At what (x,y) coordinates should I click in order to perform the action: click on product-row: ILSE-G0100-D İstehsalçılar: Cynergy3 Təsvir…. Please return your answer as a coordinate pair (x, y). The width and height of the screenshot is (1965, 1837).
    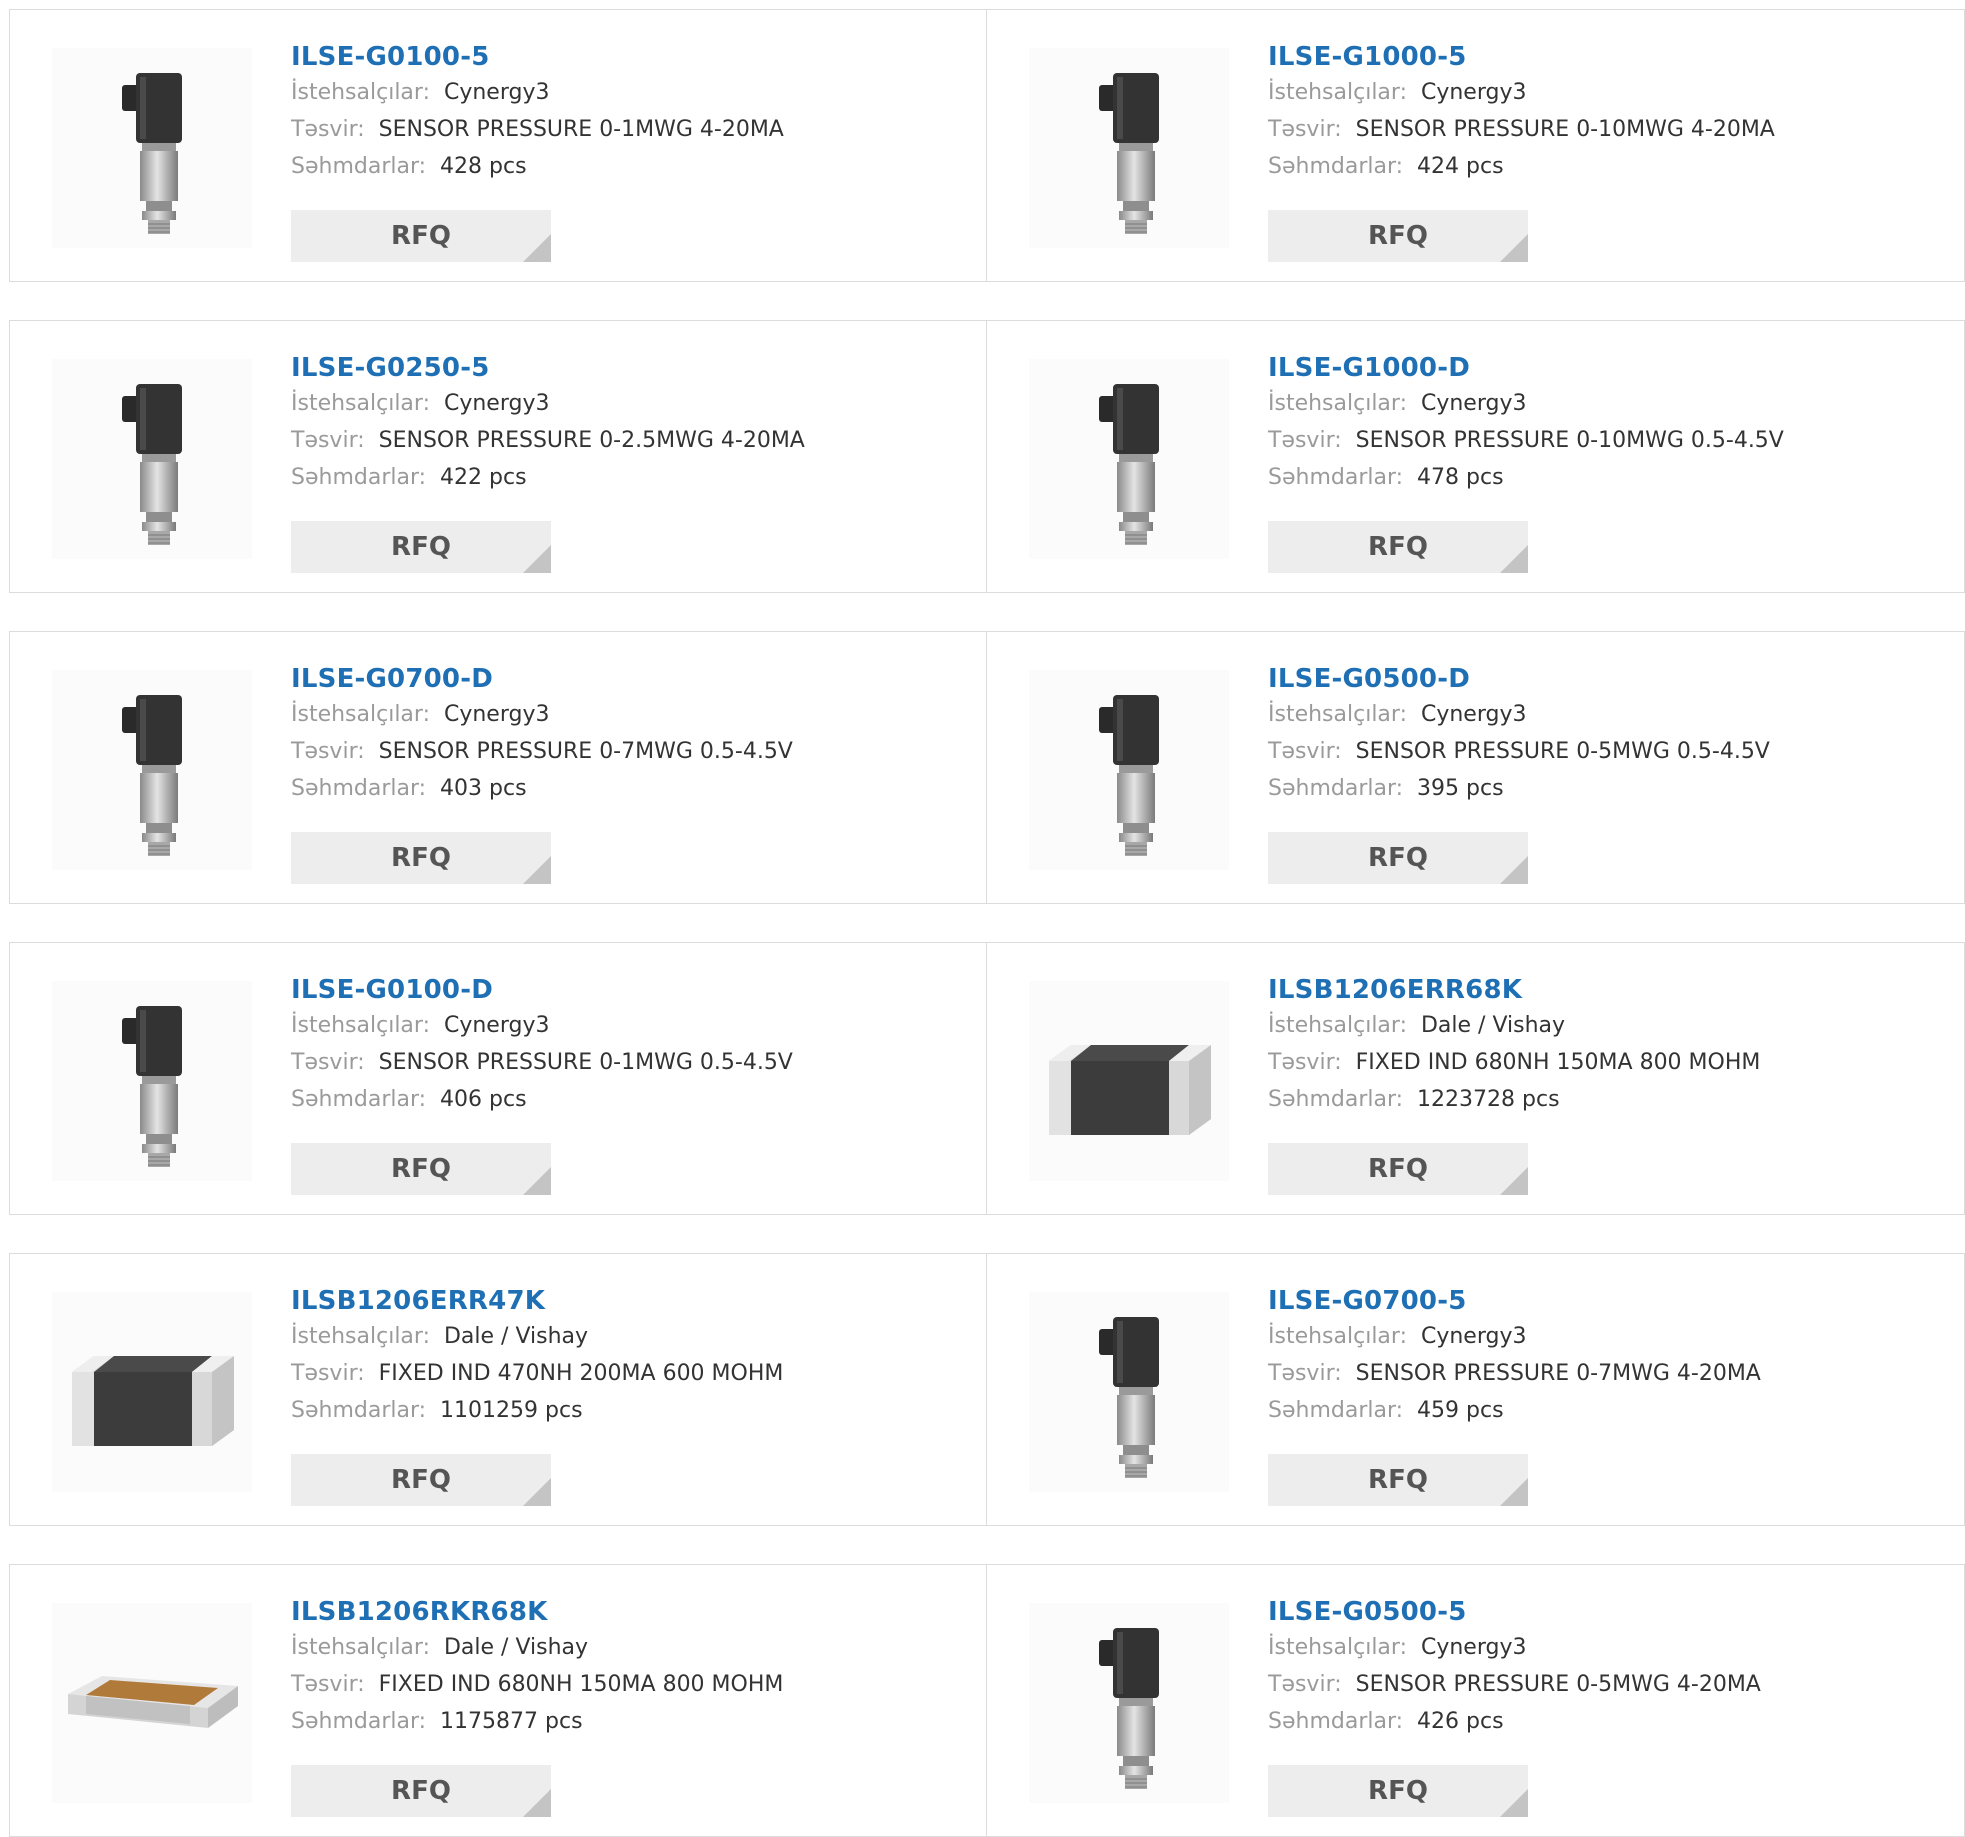
    Looking at the image, I should click on (987, 1078).